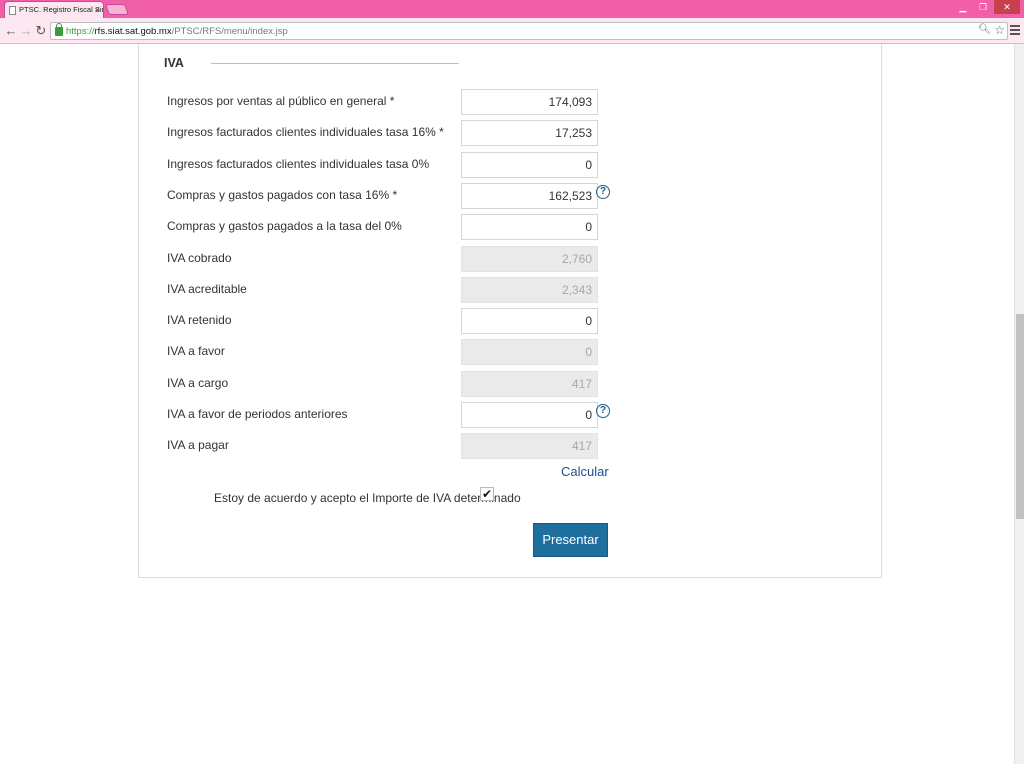  What do you see at coordinates (59, 29) in the screenshot?
I see `lock-icon` at bounding box center [59, 29].